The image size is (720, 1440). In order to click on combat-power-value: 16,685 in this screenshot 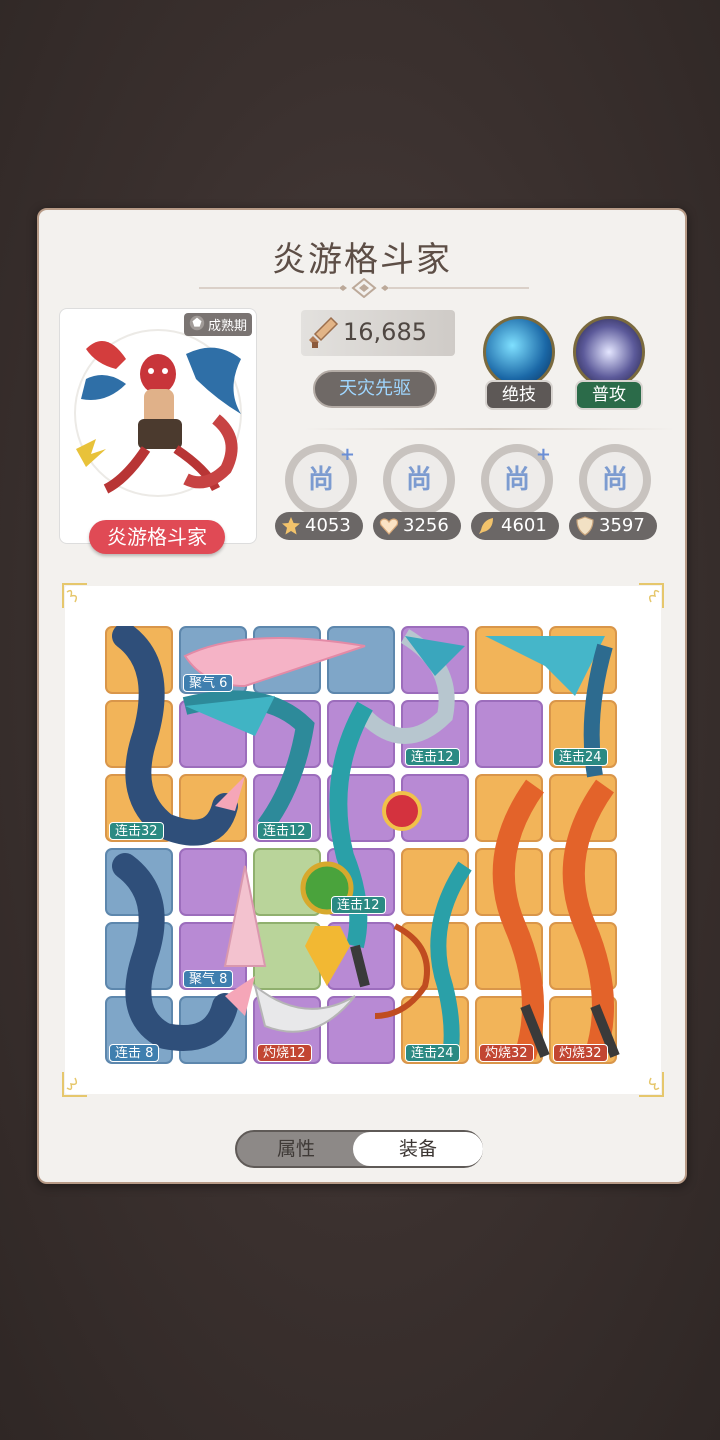, I will do `click(385, 332)`.